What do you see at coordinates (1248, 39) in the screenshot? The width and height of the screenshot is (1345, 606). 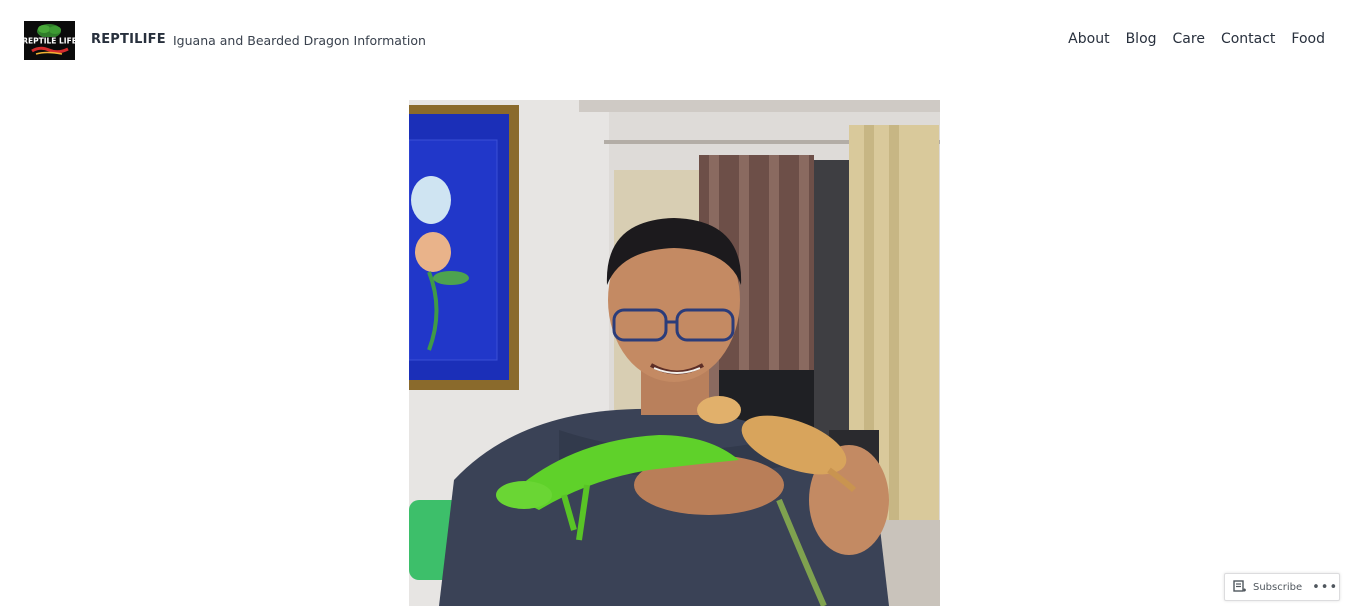 I see `nav-item-contact: Contact` at bounding box center [1248, 39].